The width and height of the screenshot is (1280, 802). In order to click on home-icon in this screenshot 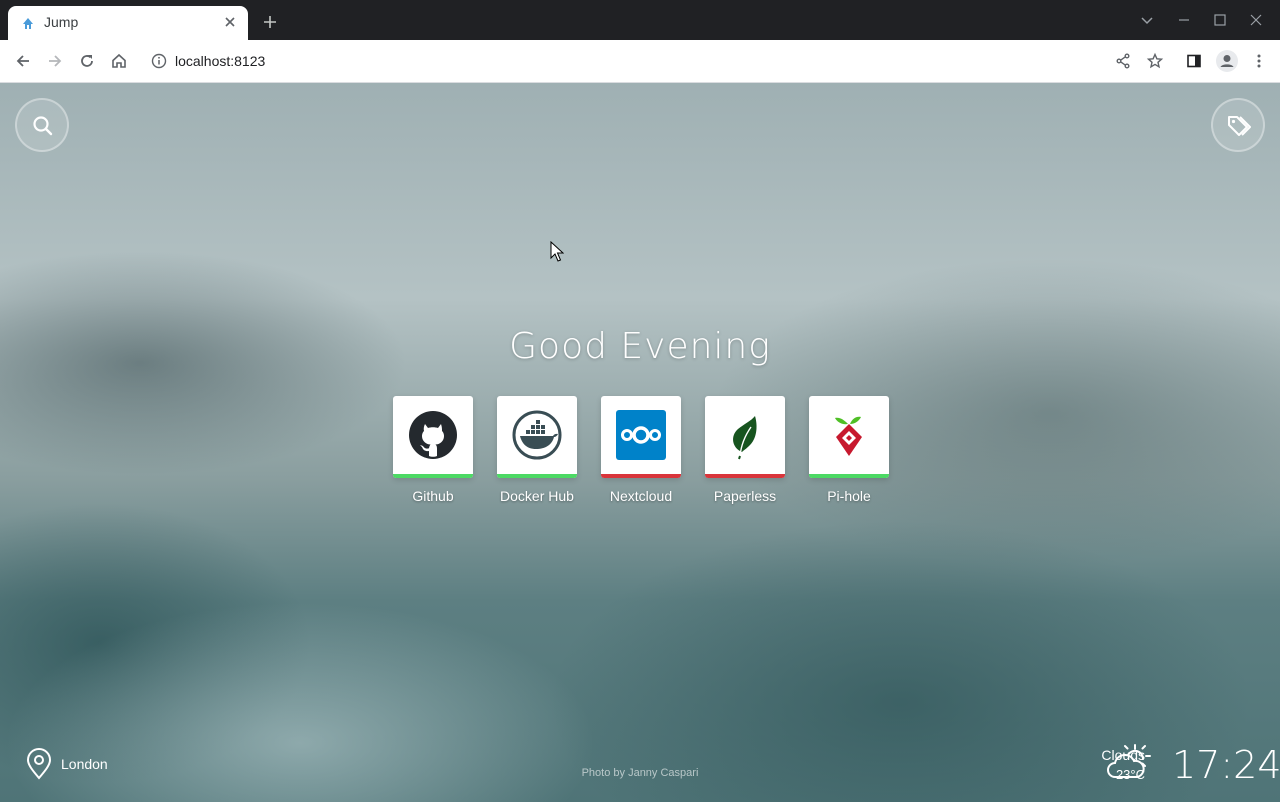, I will do `click(119, 61)`.